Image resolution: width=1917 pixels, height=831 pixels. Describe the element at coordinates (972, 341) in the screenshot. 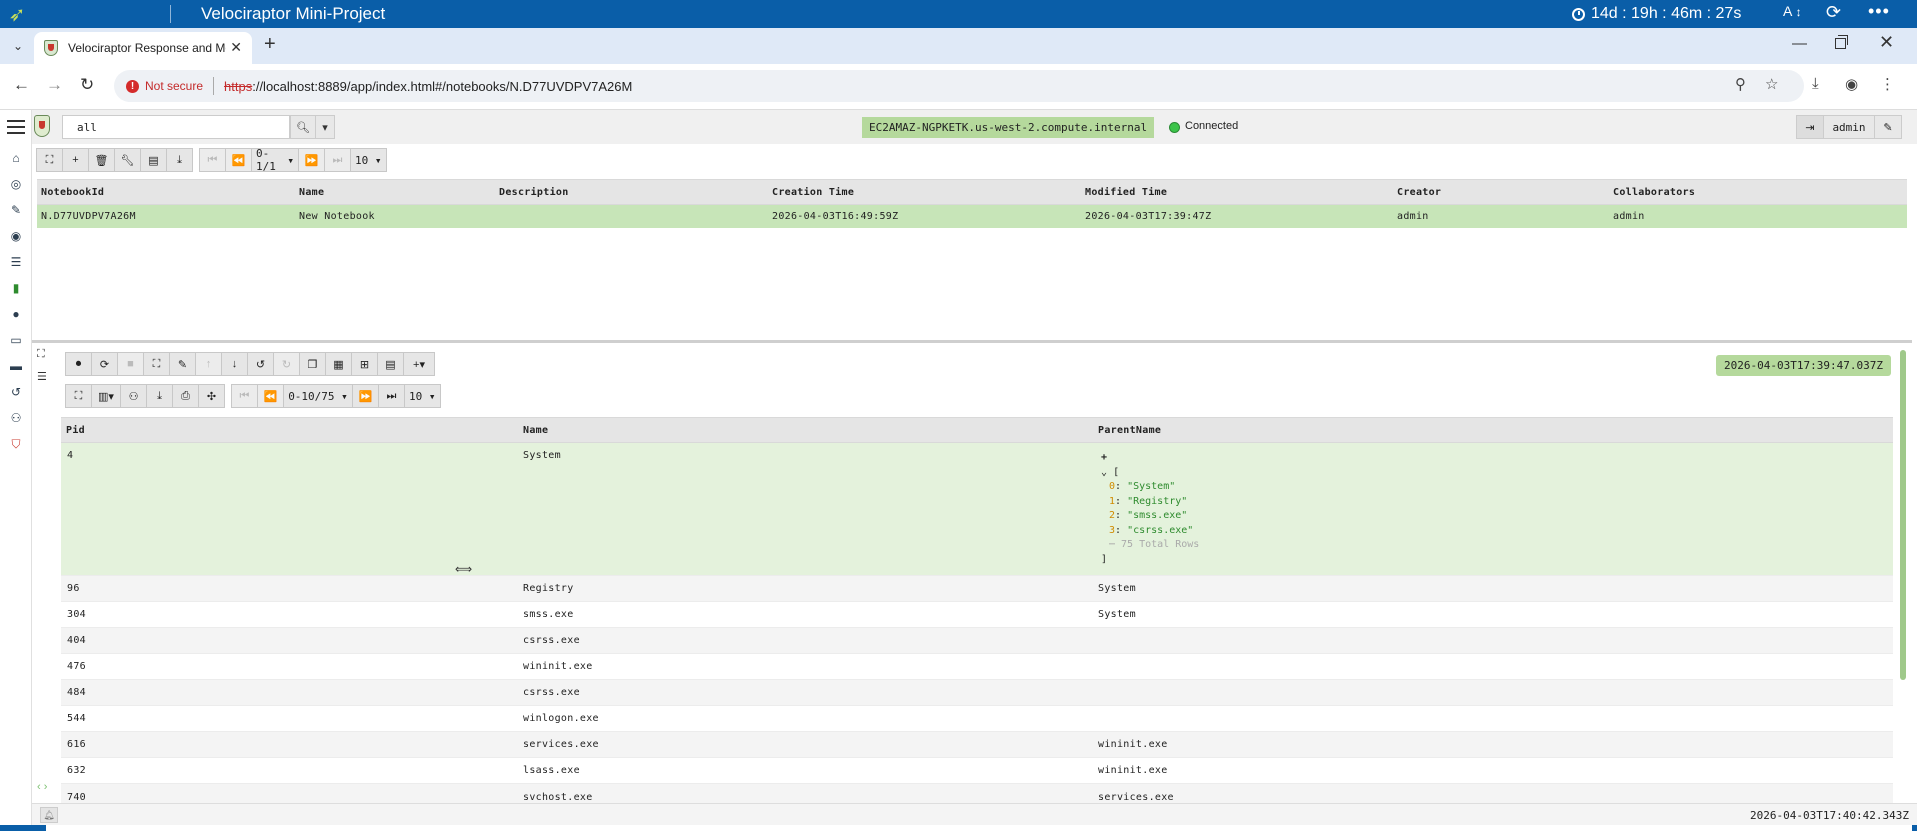

I see `pane-divider` at that location.